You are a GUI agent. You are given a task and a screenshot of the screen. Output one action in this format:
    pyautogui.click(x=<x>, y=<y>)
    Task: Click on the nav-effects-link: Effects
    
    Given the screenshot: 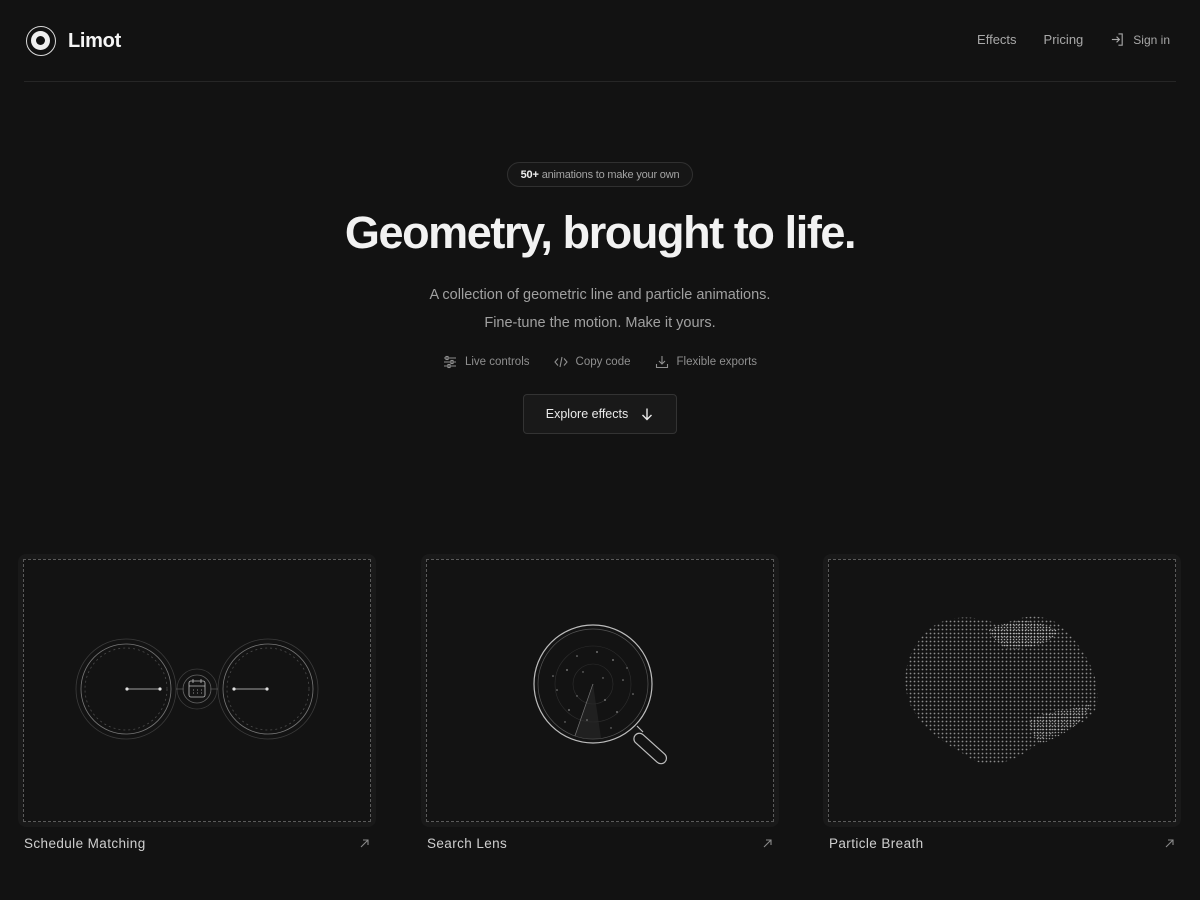 What is the action you would take?
    pyautogui.click(x=997, y=39)
    